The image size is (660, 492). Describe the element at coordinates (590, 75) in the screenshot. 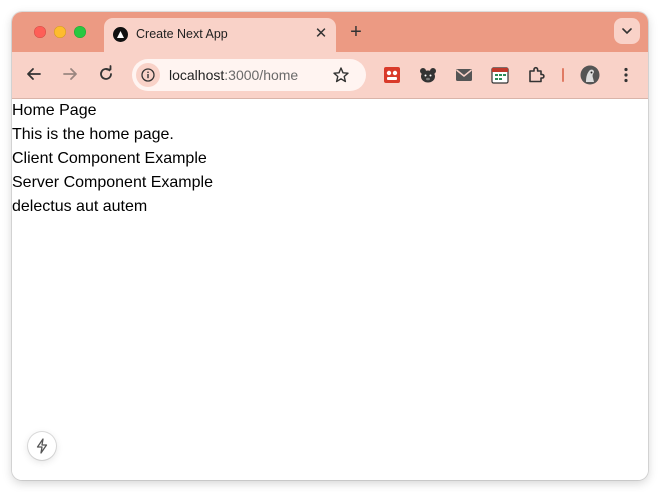

I see `profile-avatar-icon` at that location.